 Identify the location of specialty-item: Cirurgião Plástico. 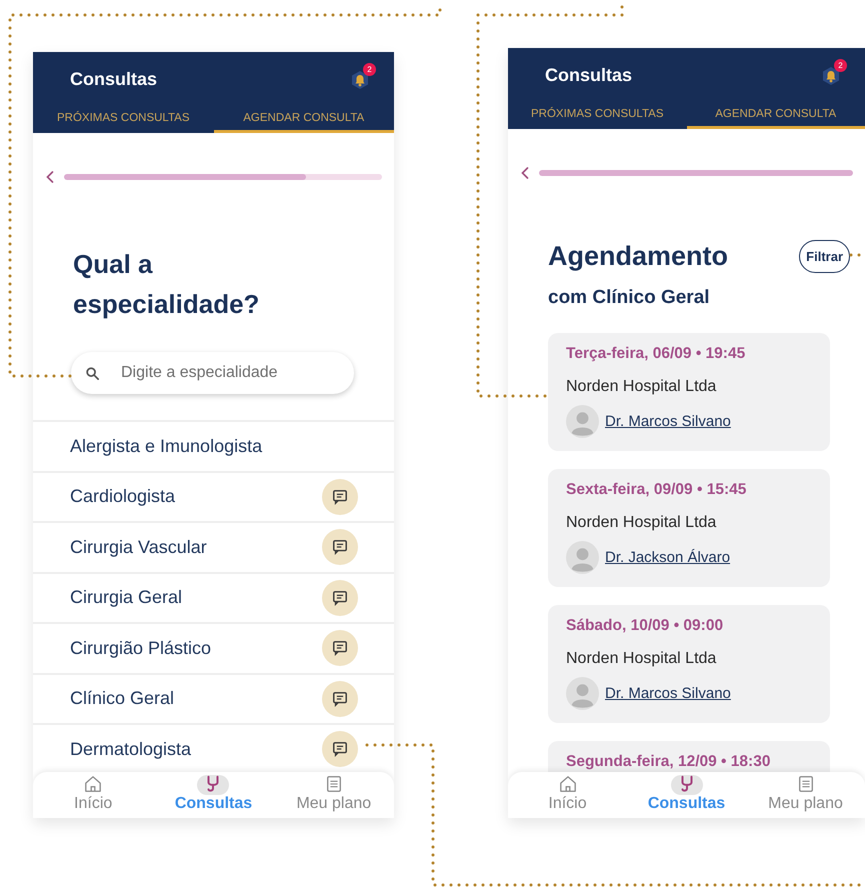
(213, 649).